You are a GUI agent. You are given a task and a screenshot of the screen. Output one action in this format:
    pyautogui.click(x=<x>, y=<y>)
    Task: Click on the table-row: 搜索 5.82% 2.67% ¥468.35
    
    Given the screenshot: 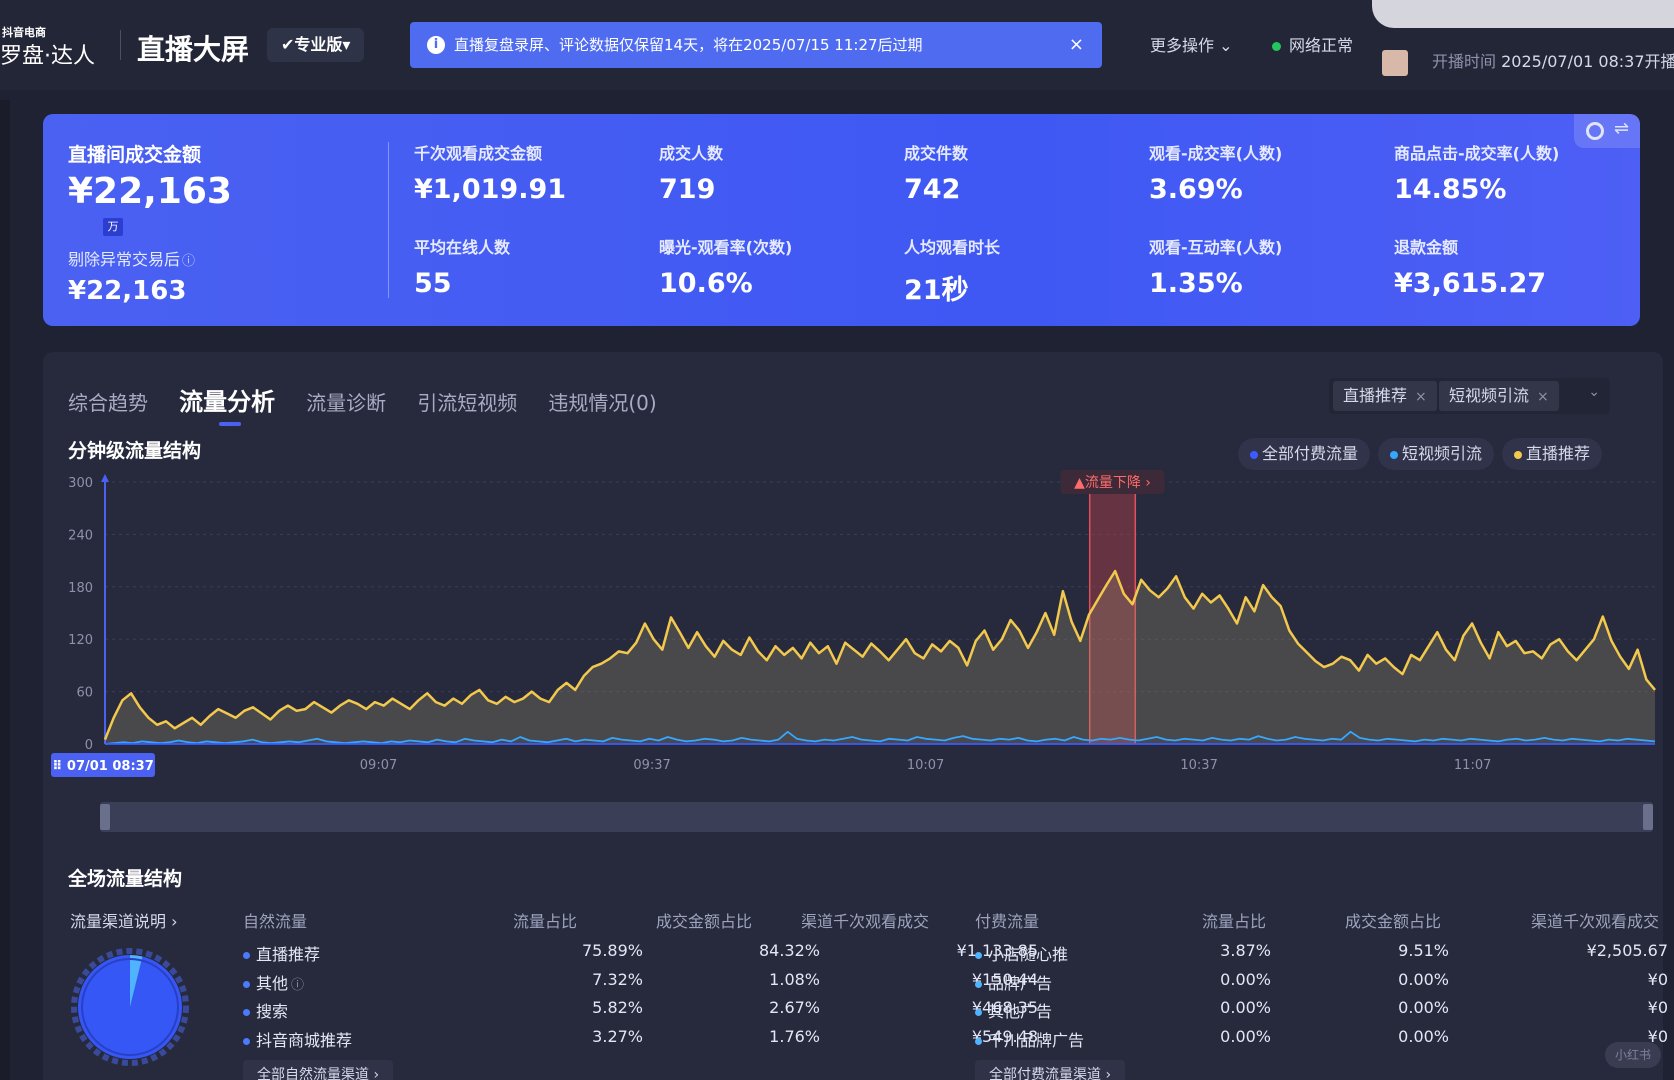 What is the action you would take?
    pyautogui.click(x=640, y=1010)
    